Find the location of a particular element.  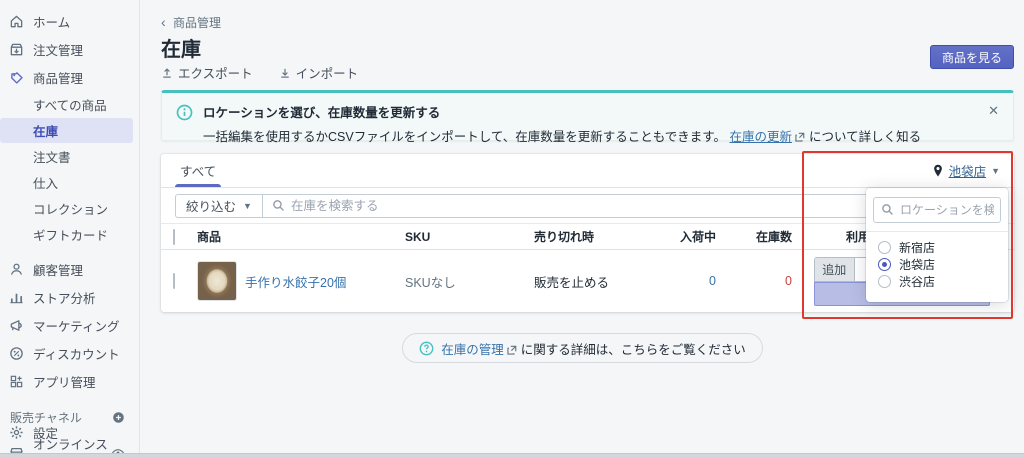

sidebar-item-label: マーケティング is located at coordinates (76, 327).